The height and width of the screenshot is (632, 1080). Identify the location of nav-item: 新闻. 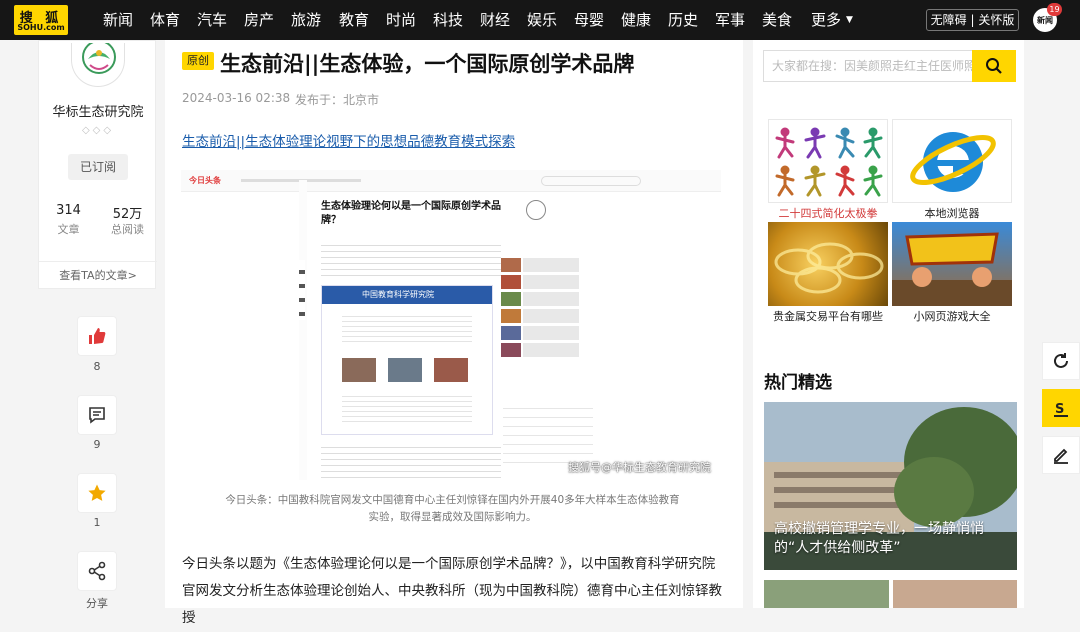
(118, 20).